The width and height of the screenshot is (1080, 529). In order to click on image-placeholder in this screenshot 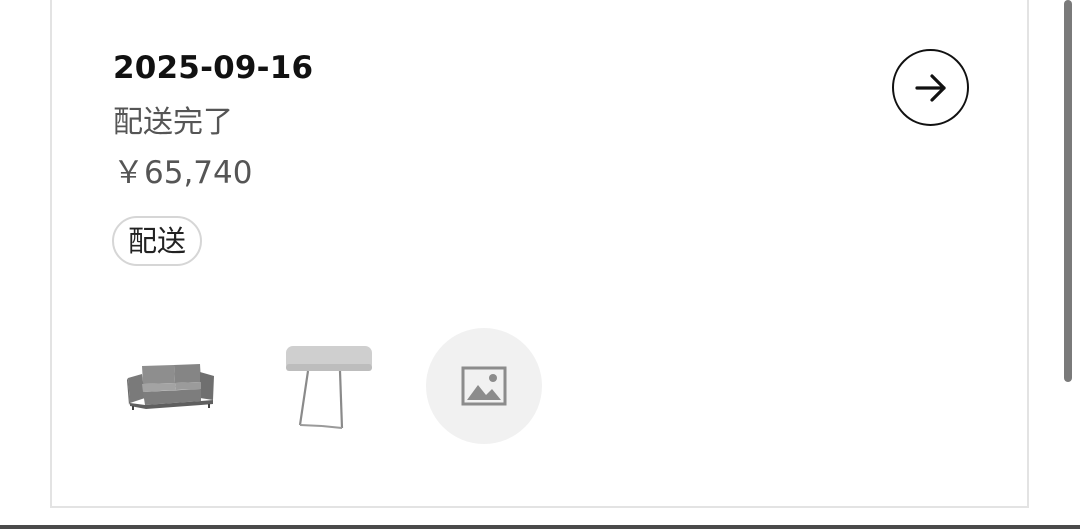, I will do `click(484, 386)`.